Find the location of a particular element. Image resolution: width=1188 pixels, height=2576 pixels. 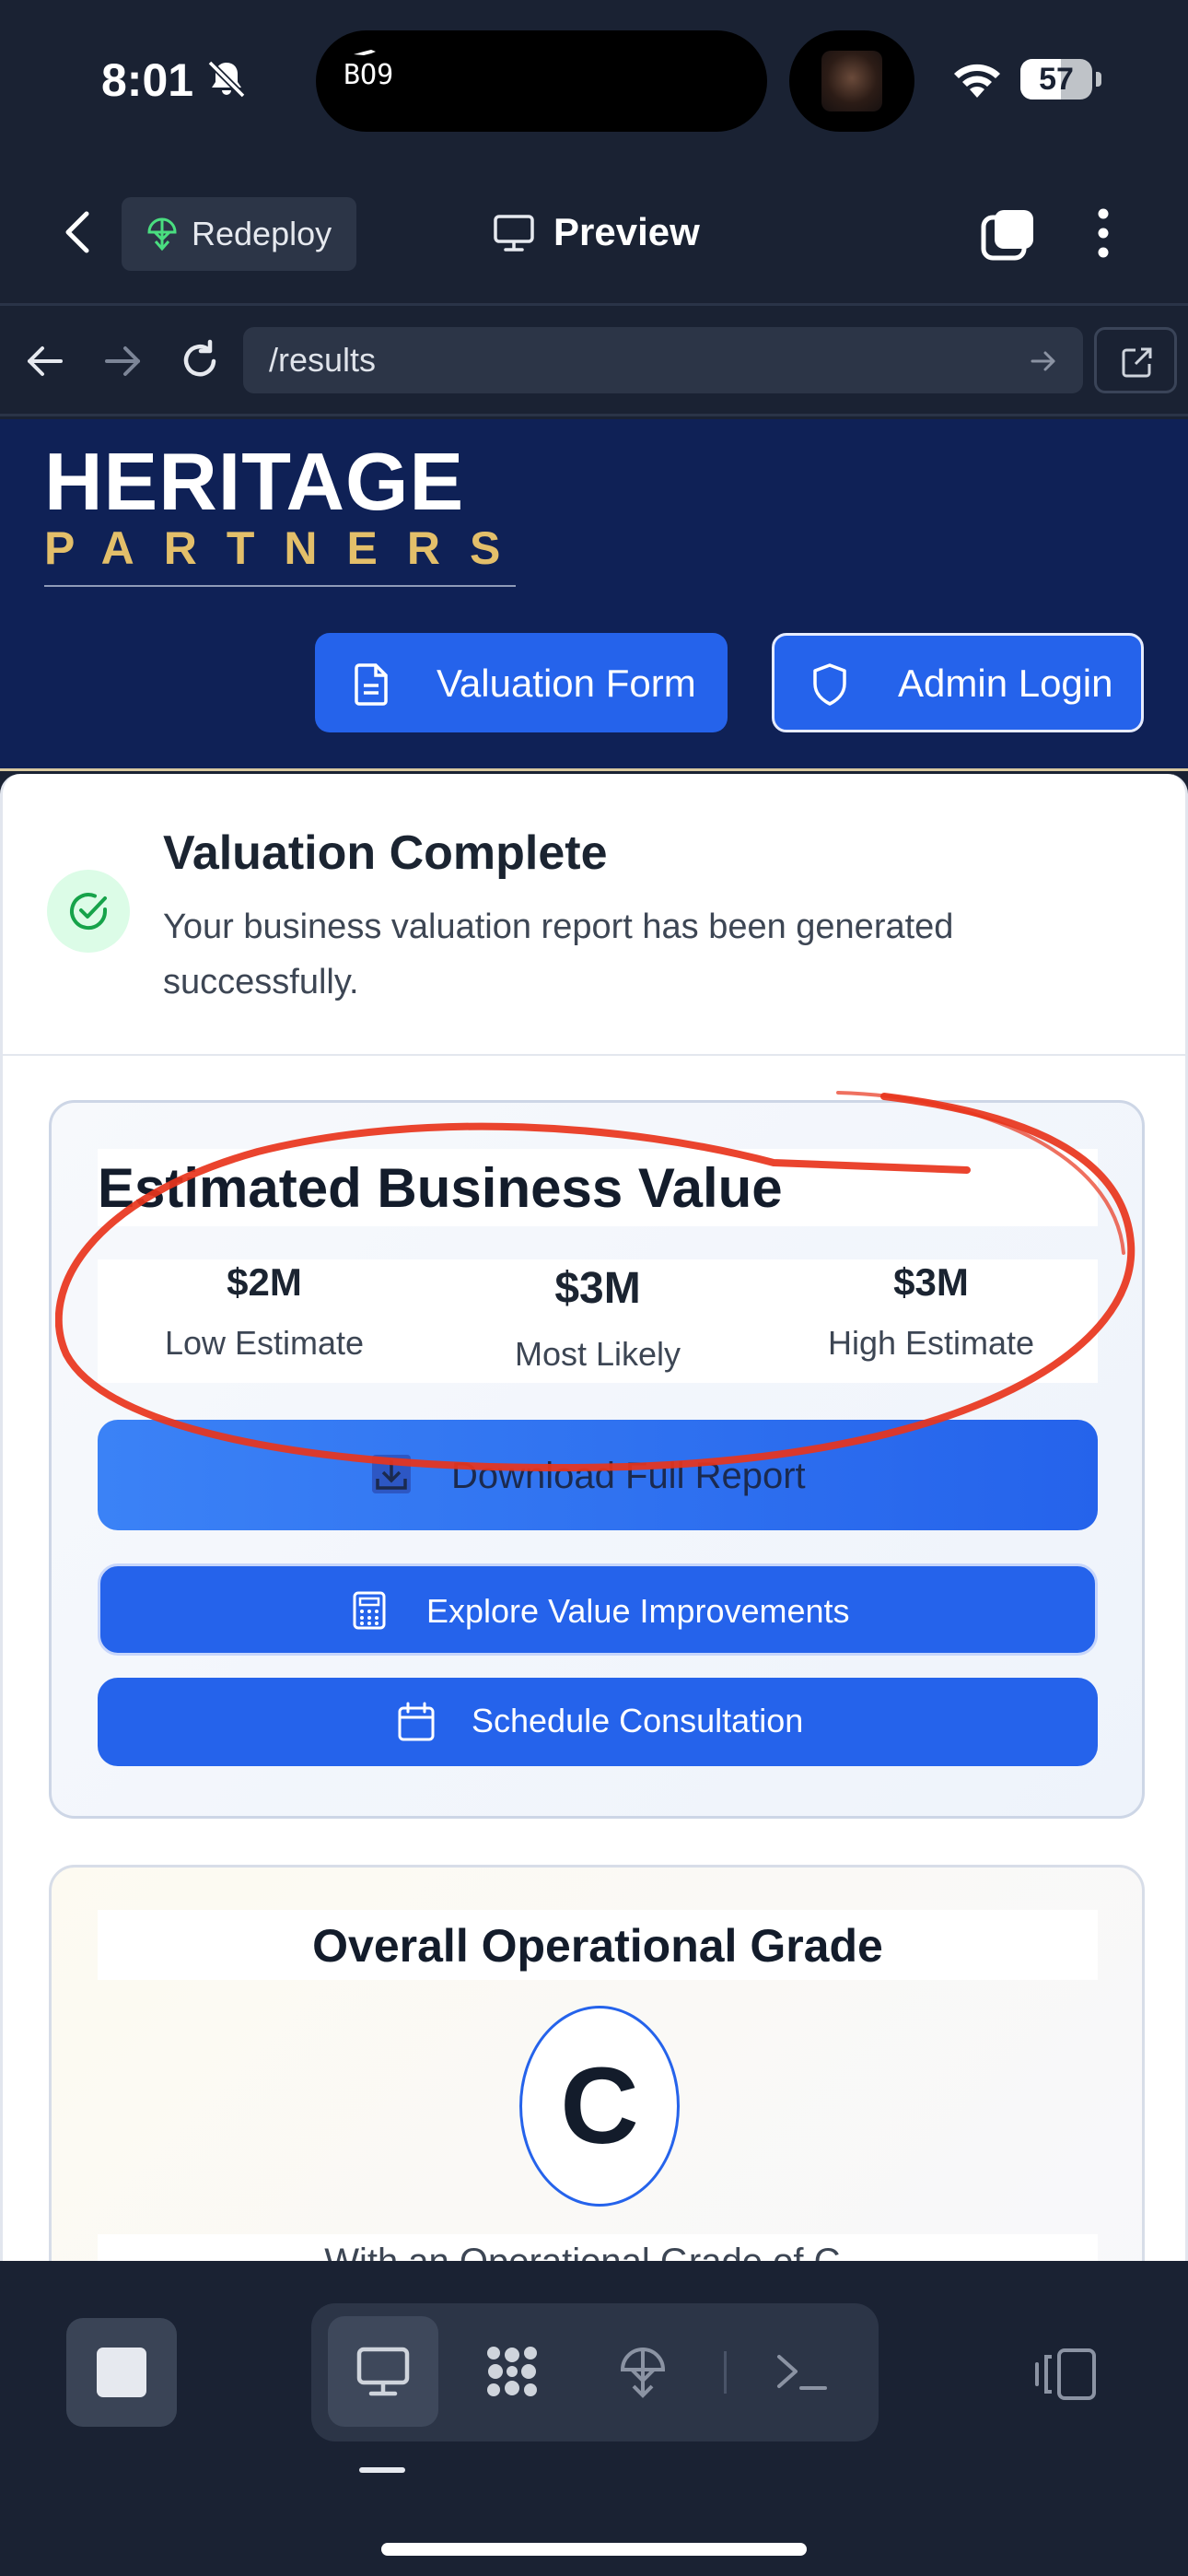

heritage-partners-logo: HERITAGE PARTNERS is located at coordinates (280, 511).